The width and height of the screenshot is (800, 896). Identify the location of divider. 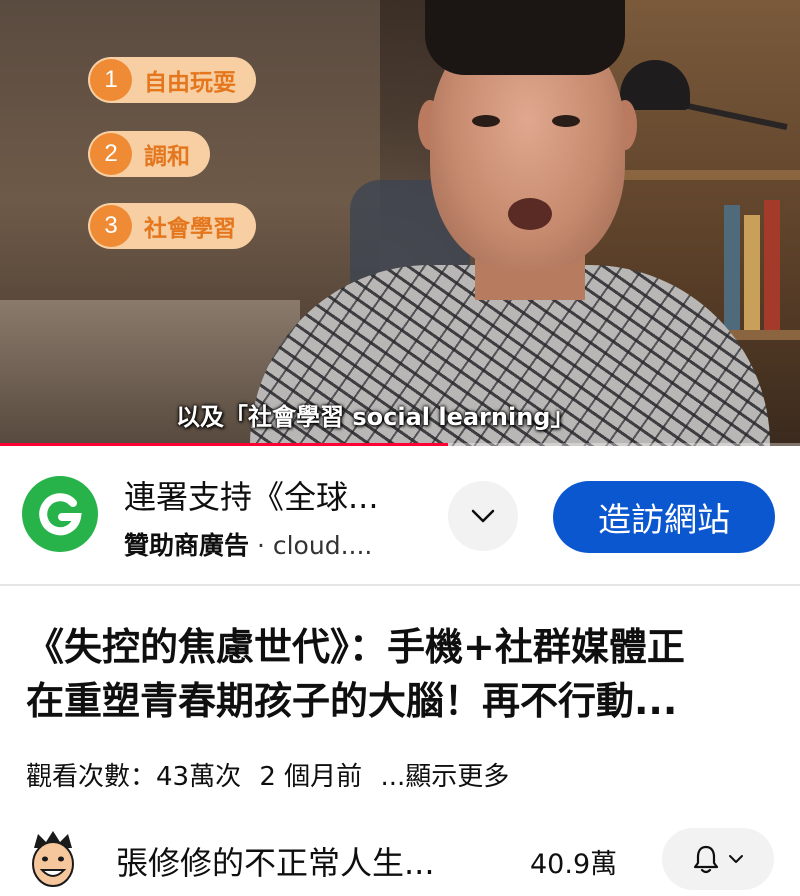
(400, 585).